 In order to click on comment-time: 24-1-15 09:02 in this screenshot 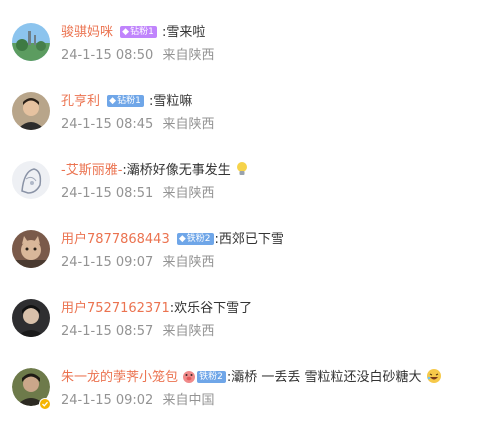, I will do `click(107, 400)`.